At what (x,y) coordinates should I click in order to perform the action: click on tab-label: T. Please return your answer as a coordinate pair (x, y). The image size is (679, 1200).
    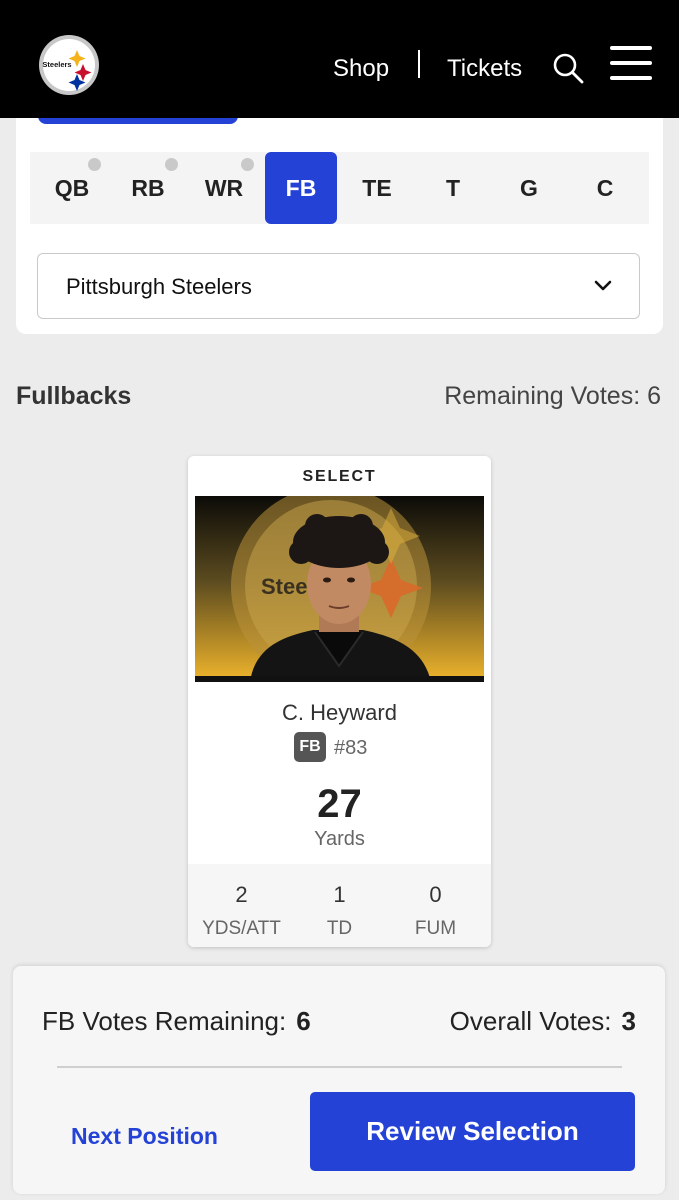
    Looking at the image, I should click on (453, 187).